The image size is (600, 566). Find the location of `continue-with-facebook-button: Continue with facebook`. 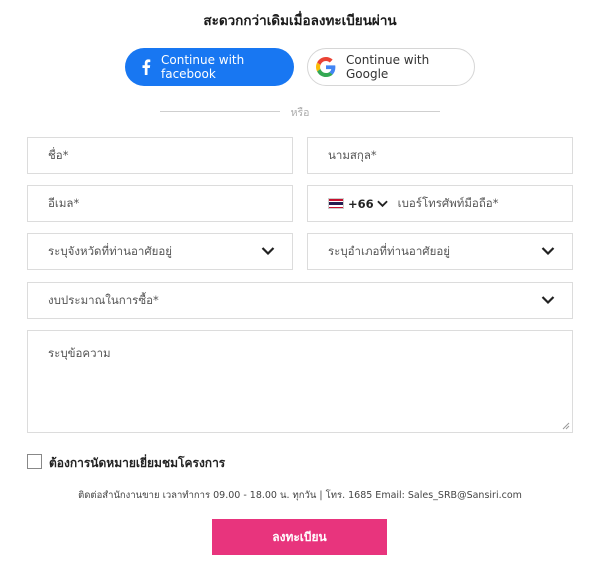

continue-with-facebook-button: Continue with facebook is located at coordinates (209, 67).